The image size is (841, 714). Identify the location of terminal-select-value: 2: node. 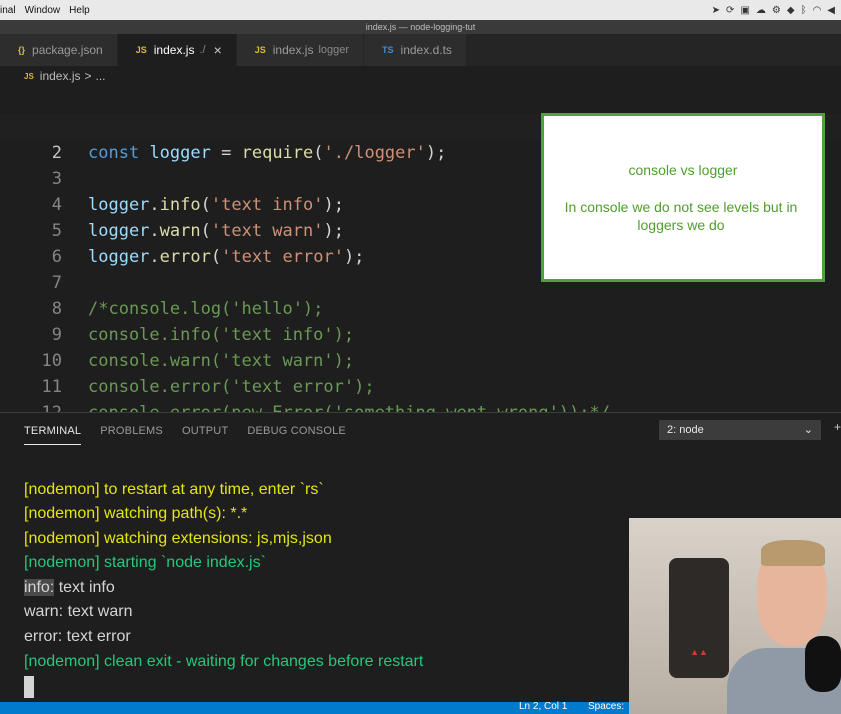
(685, 430).